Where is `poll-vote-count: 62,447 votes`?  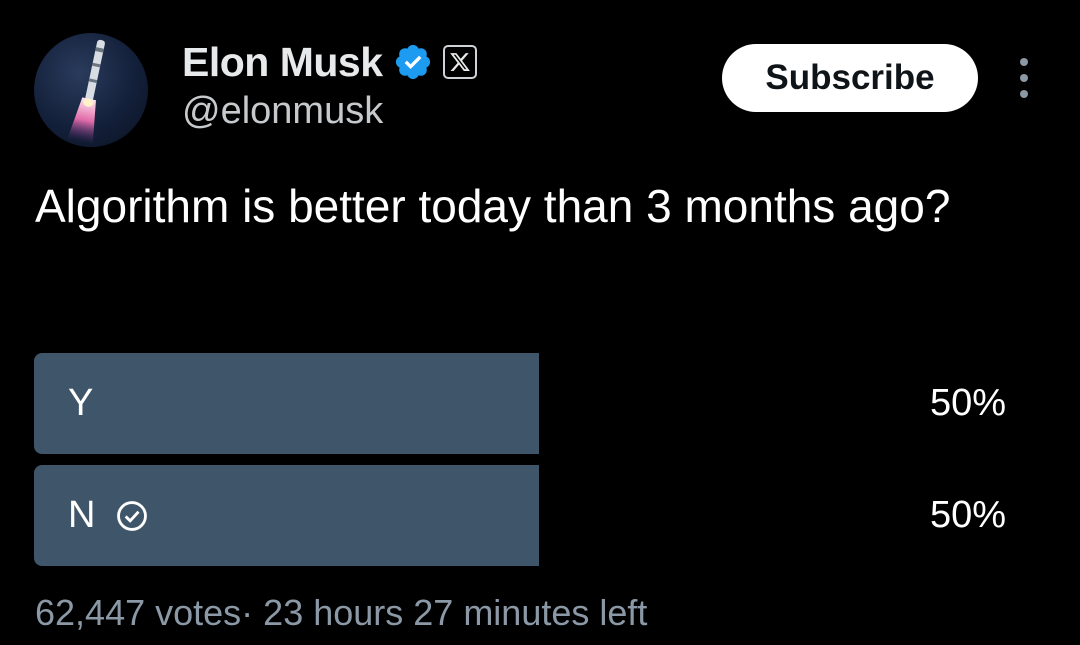 poll-vote-count: 62,447 votes is located at coordinates (138, 612).